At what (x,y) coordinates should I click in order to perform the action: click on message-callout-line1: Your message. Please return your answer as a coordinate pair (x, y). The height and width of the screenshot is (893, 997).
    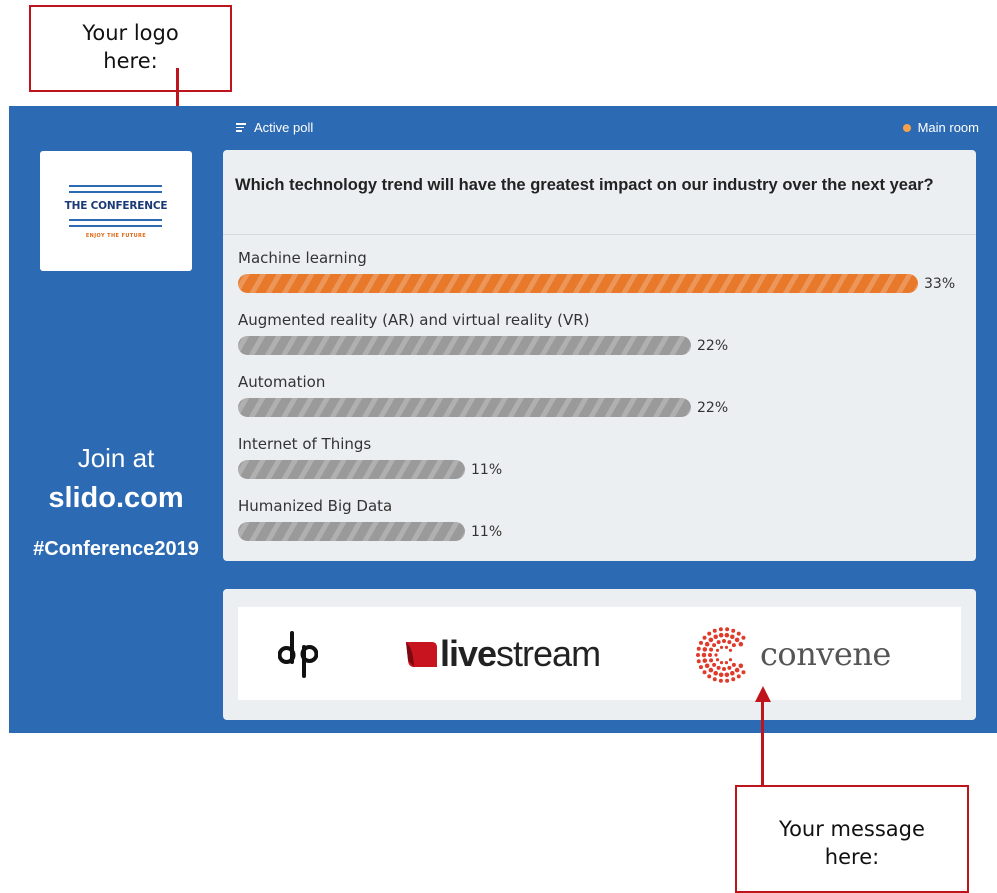
    Looking at the image, I should click on (852, 829).